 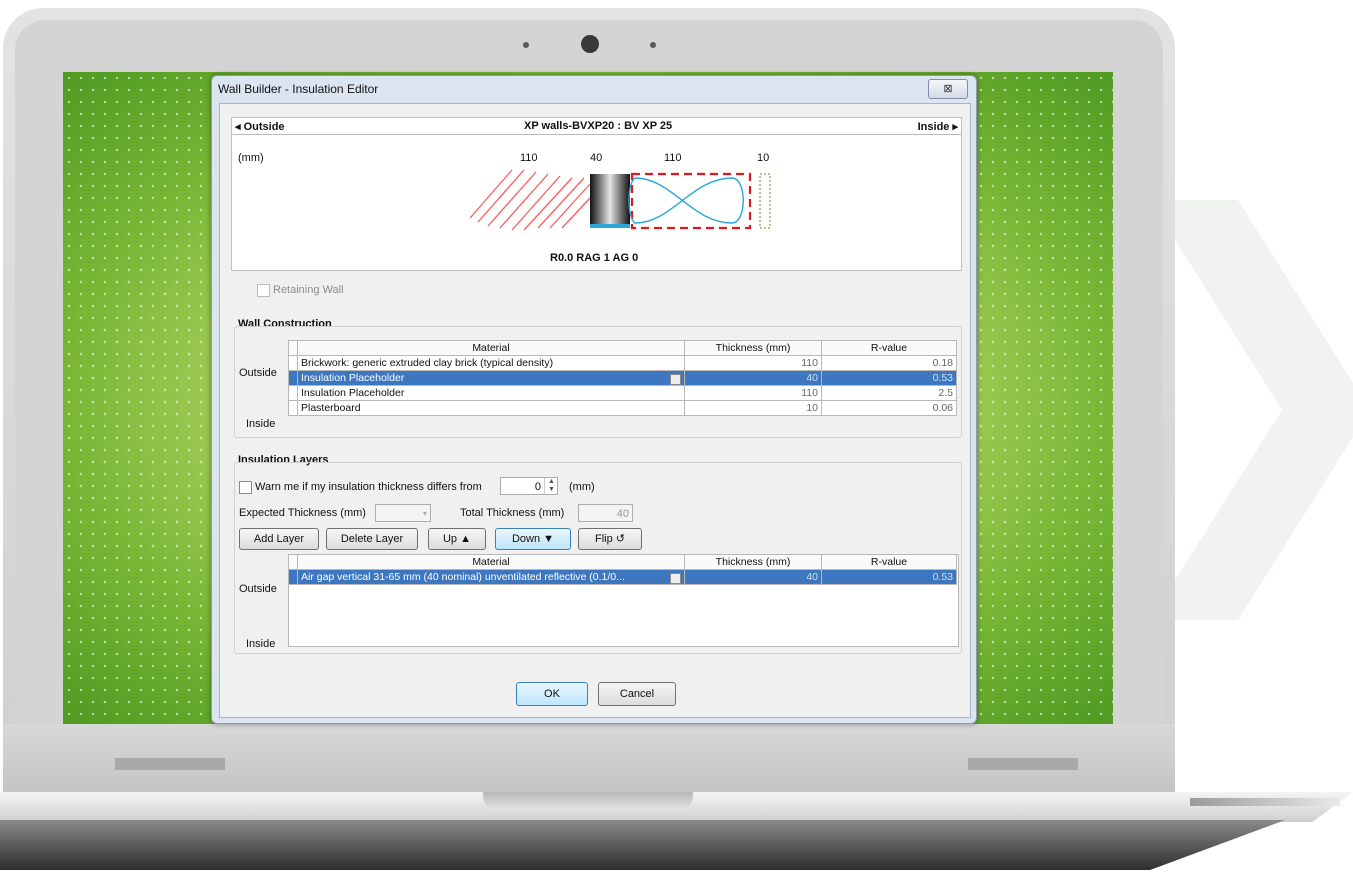 I want to click on move-down-button: Down ▼, so click(x=533, y=539).